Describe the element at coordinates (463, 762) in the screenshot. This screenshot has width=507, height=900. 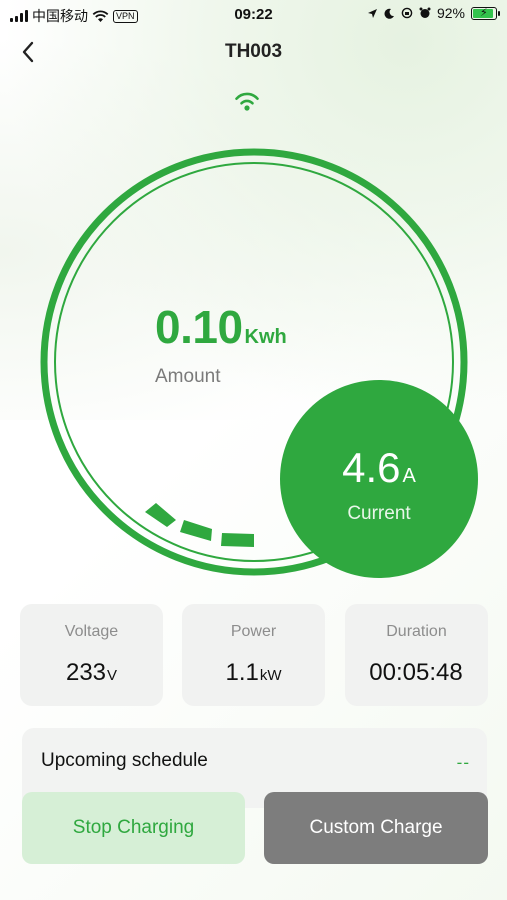
I see `schedule-value: --` at that location.